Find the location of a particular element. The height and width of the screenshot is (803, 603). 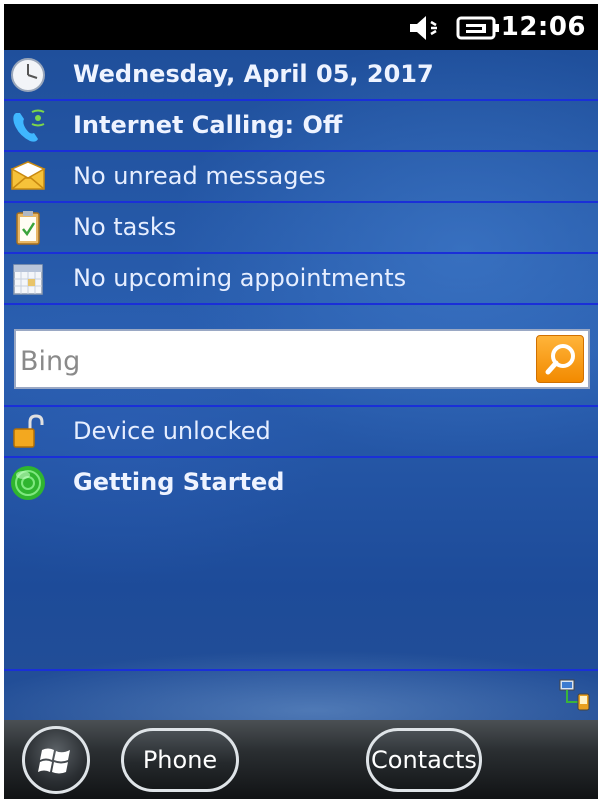

network-sync-icon is located at coordinates (575, 695).